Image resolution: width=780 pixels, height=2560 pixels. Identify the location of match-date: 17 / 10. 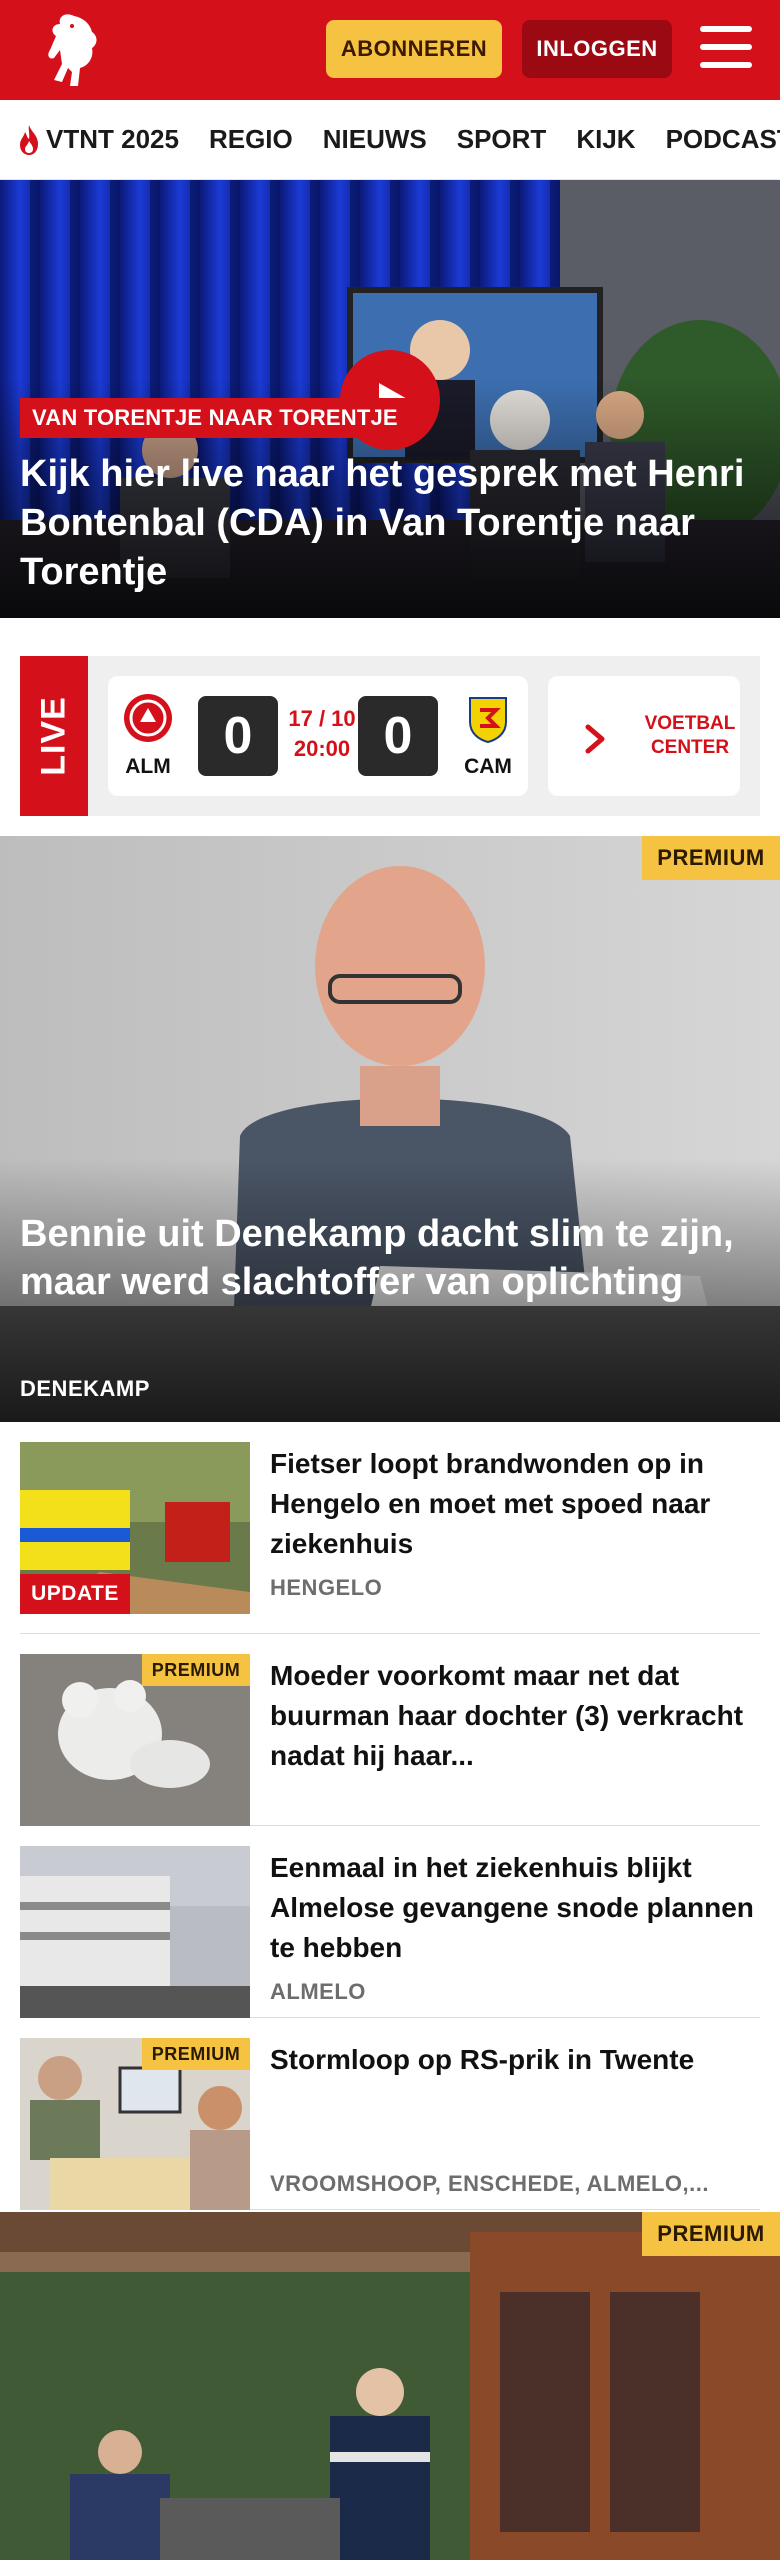
(322, 718).